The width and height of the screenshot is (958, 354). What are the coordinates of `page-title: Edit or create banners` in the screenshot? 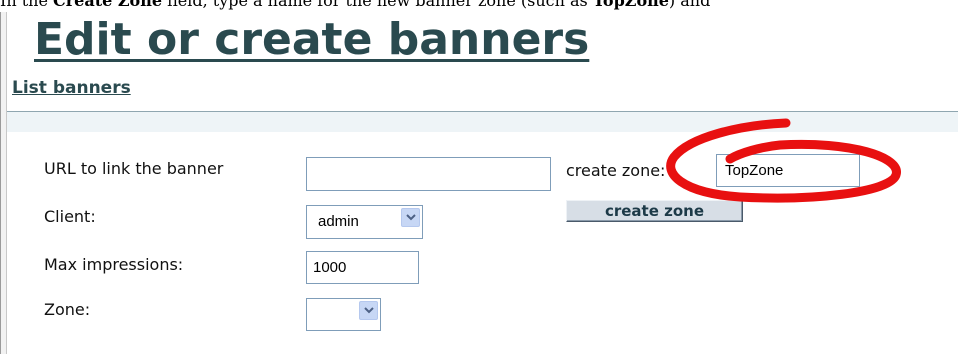 It's located at (312, 39).